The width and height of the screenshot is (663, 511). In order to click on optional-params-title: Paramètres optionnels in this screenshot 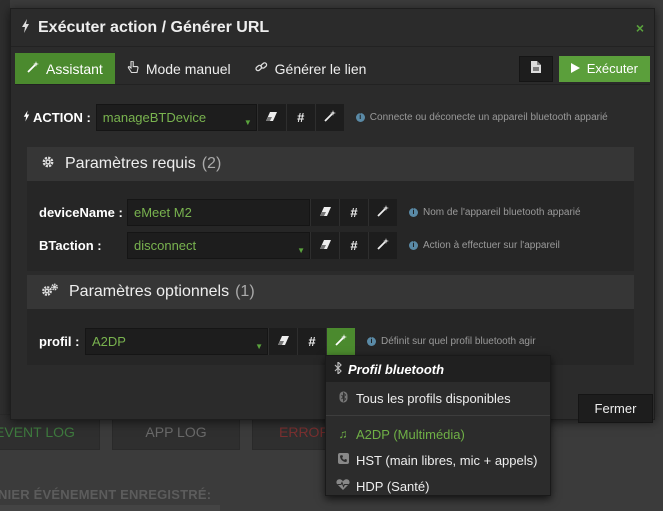, I will do `click(149, 291)`.